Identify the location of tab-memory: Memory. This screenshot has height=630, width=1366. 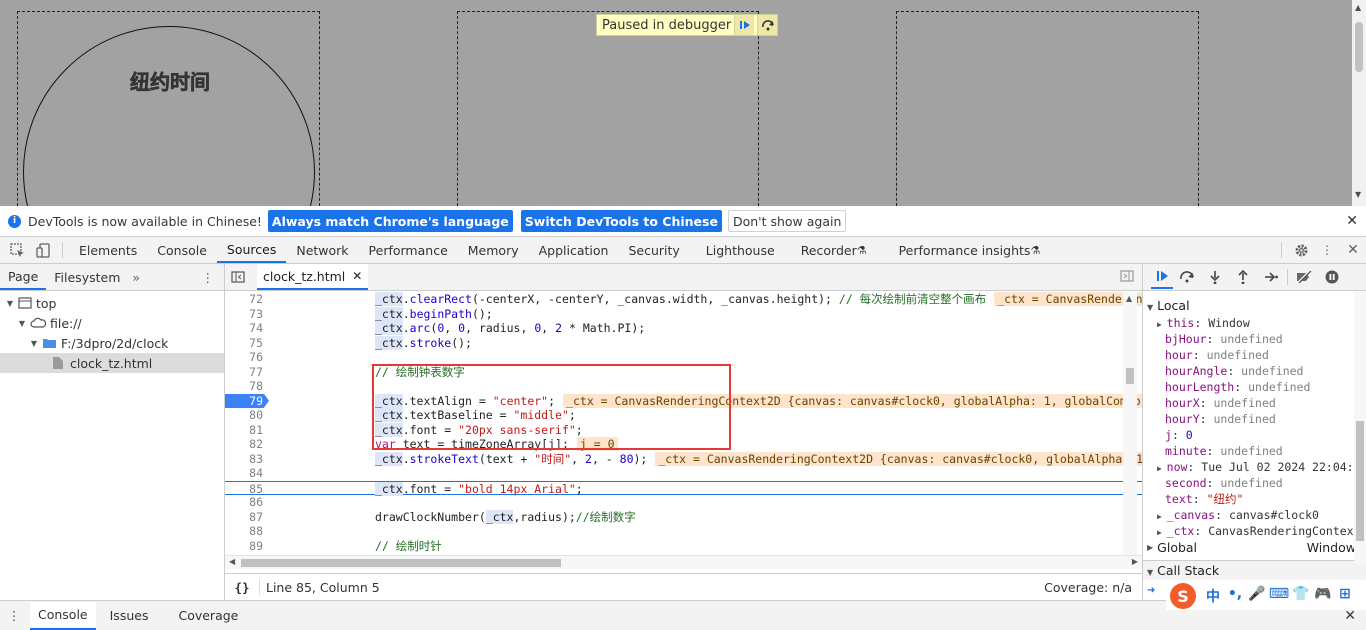
(493, 250).